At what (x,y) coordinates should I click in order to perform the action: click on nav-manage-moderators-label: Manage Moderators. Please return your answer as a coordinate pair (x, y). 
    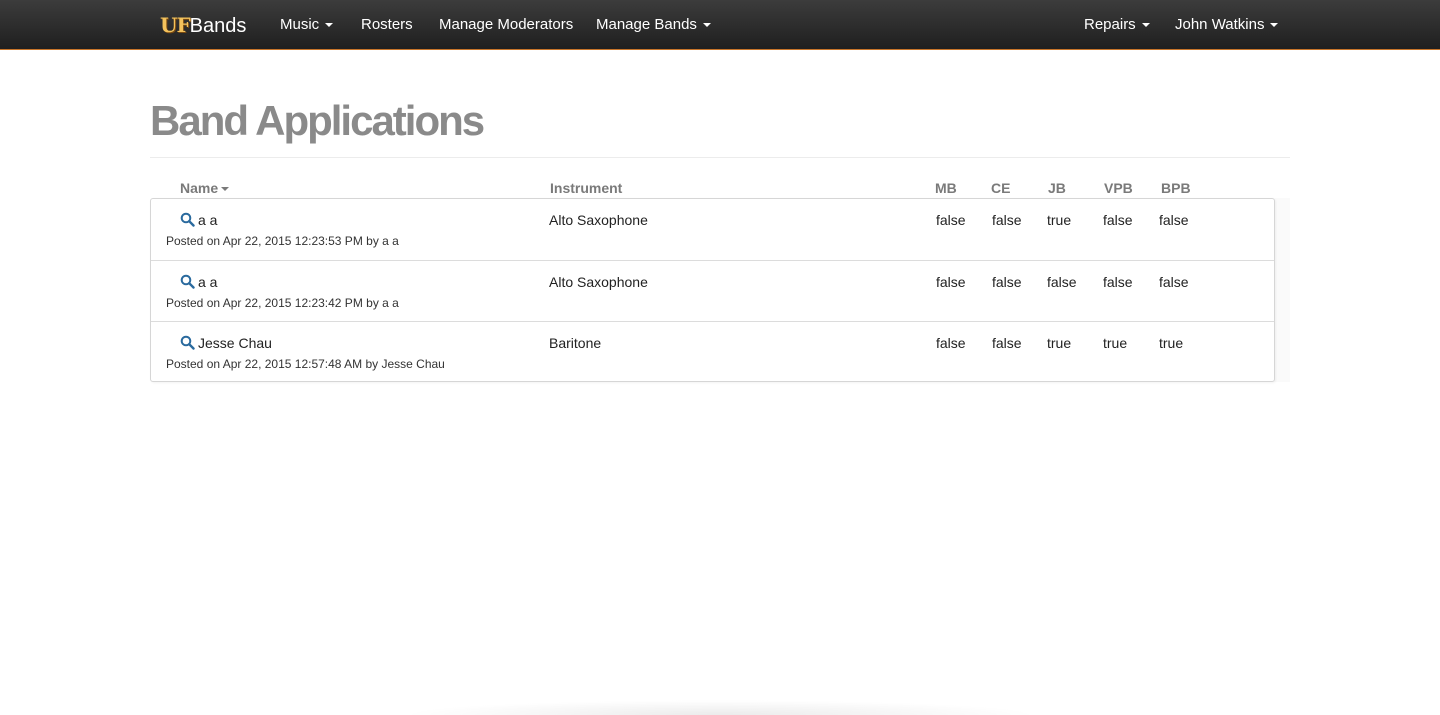
    Looking at the image, I should click on (506, 24).